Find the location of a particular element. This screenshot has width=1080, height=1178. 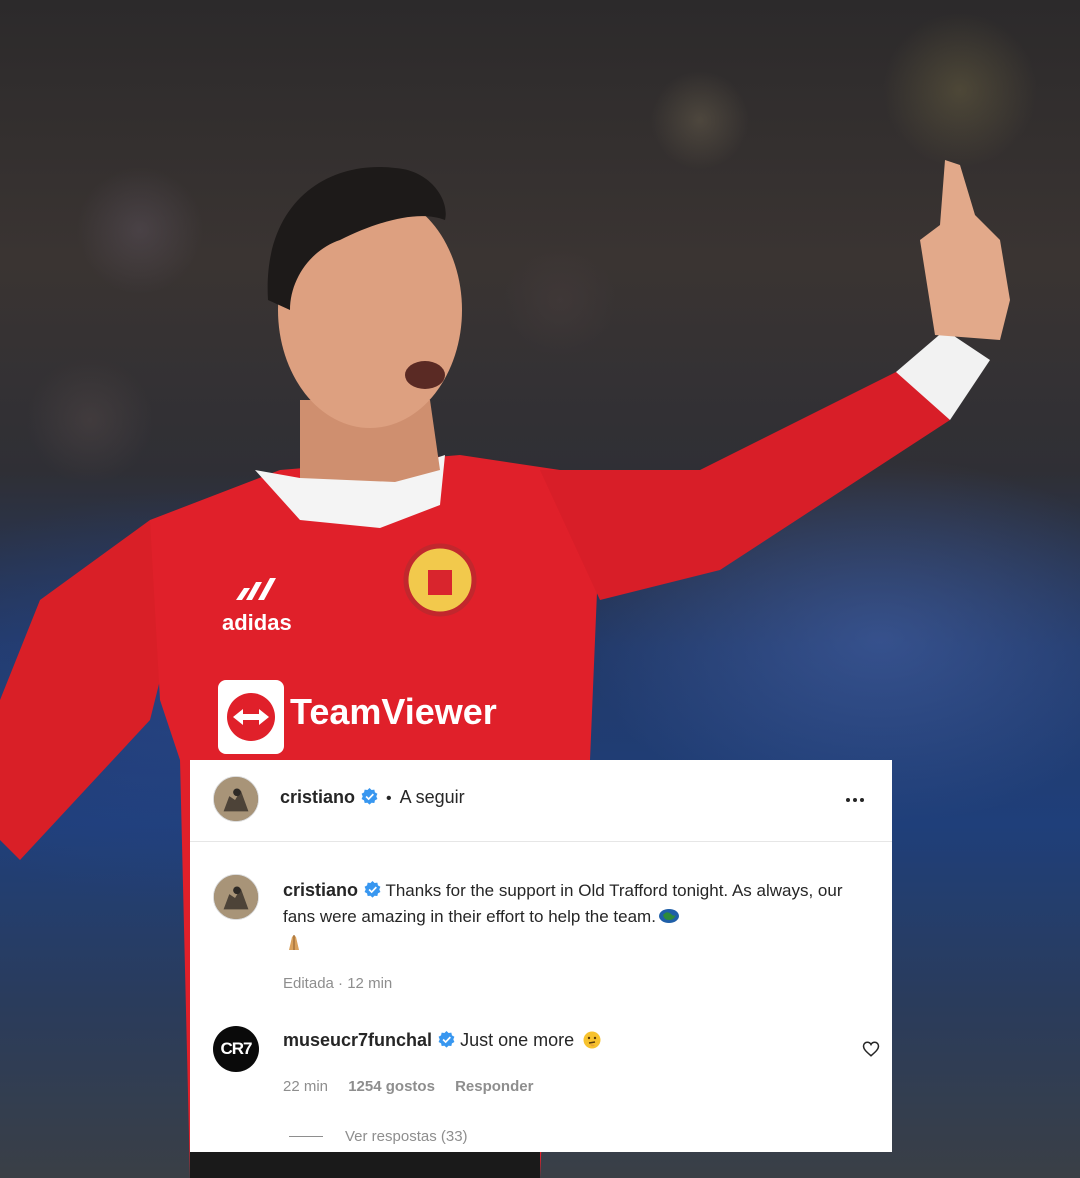

caption-meta: Editada · 12 min is located at coordinates (337, 983).